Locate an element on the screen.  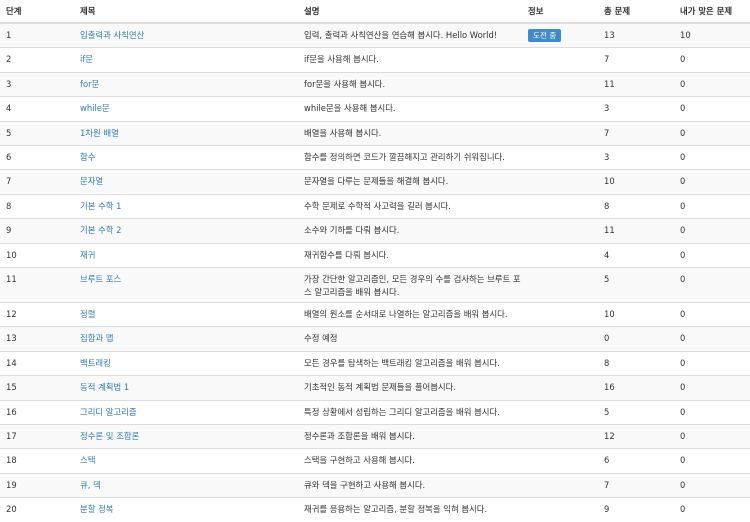
table-row: 2 if문 if문을 사용해 봅시다. 7 0 is located at coordinates (375, 60).